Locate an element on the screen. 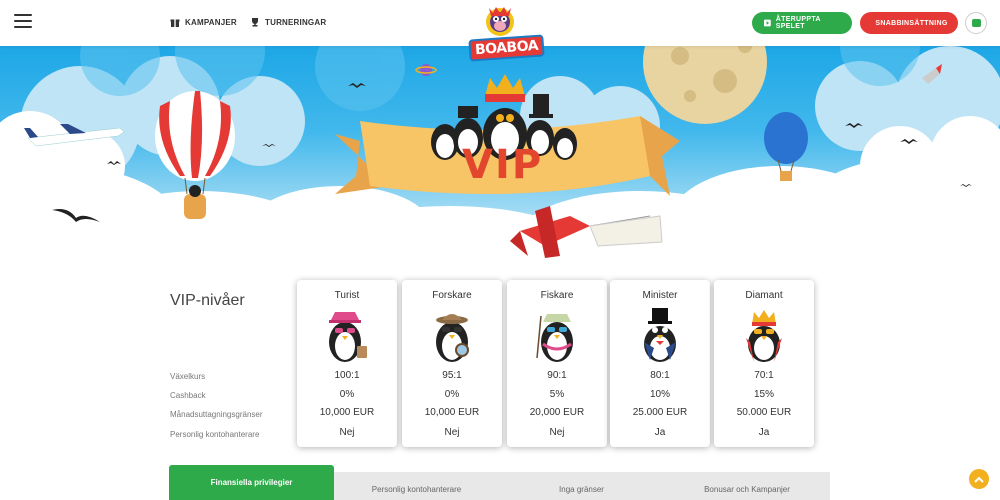 This screenshot has height=500, width=1000. resume-game-button: ÅTERUPPTA SPELET is located at coordinates (802, 23).